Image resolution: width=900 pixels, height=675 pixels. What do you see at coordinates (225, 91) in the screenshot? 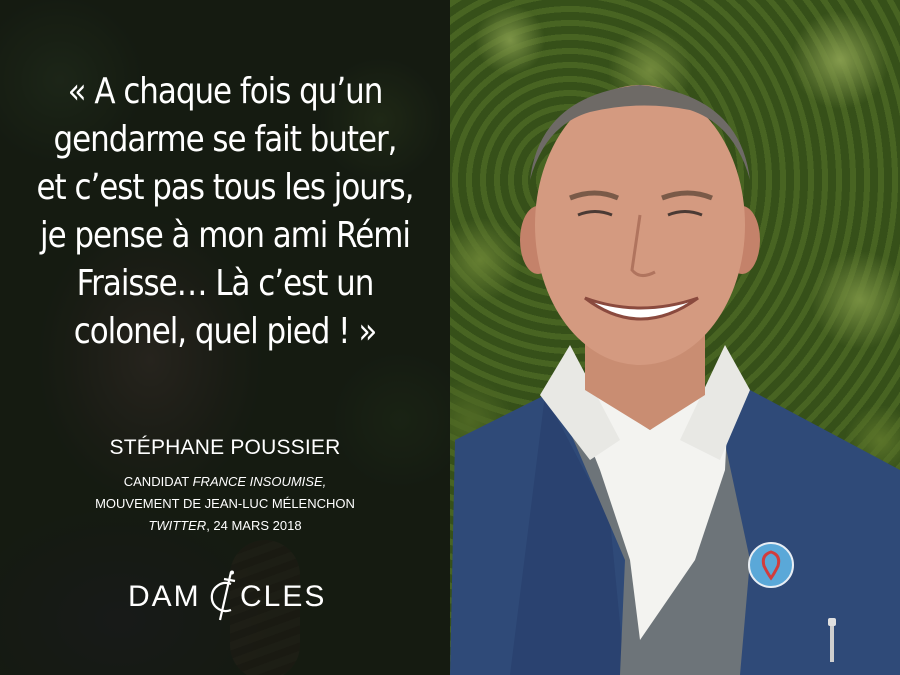
I see `quote-line: « A chaque fois qu’un` at bounding box center [225, 91].